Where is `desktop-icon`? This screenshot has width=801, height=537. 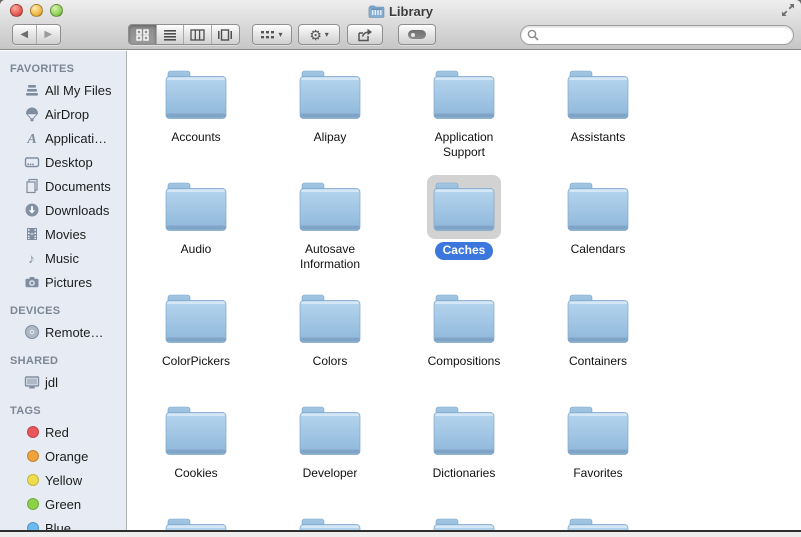
desktop-icon is located at coordinates (31, 162).